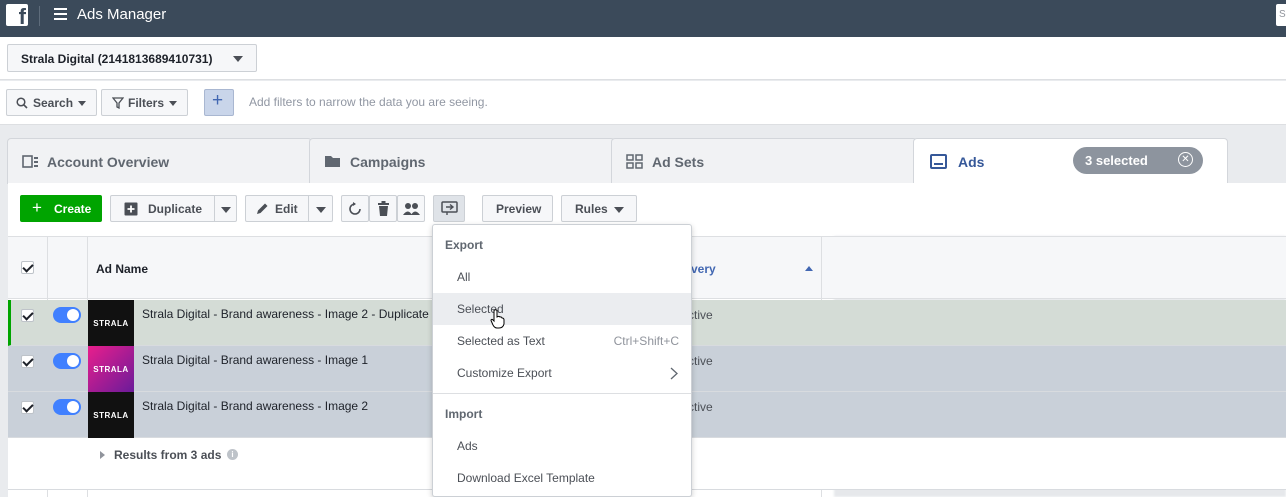  What do you see at coordinates (118, 103) in the screenshot?
I see `filter-icon` at bounding box center [118, 103].